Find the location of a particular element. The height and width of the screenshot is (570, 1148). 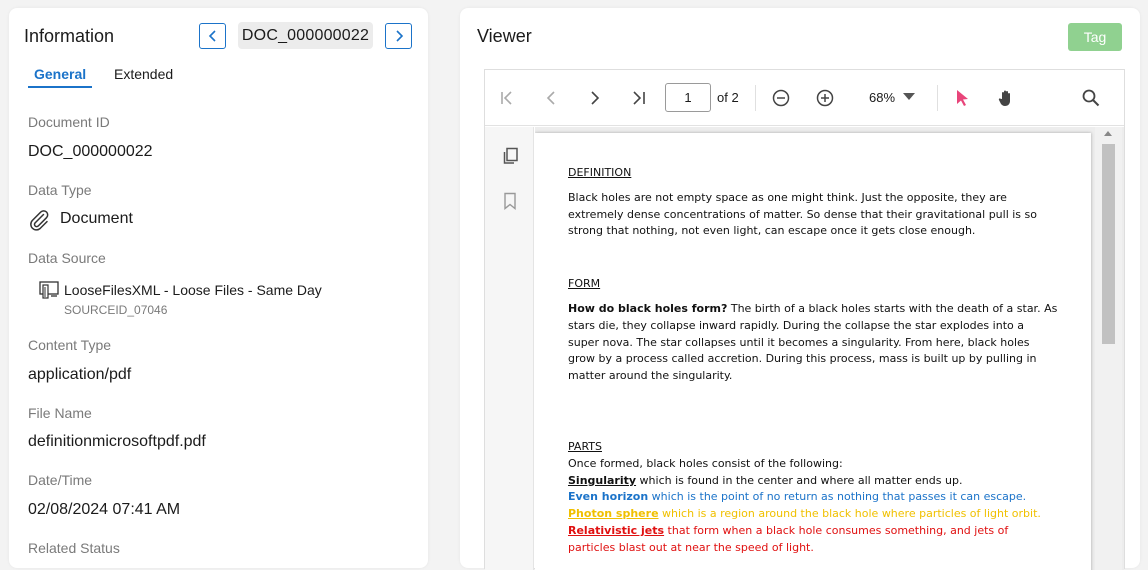

zoom-level-select: 68% is located at coordinates (882, 97).